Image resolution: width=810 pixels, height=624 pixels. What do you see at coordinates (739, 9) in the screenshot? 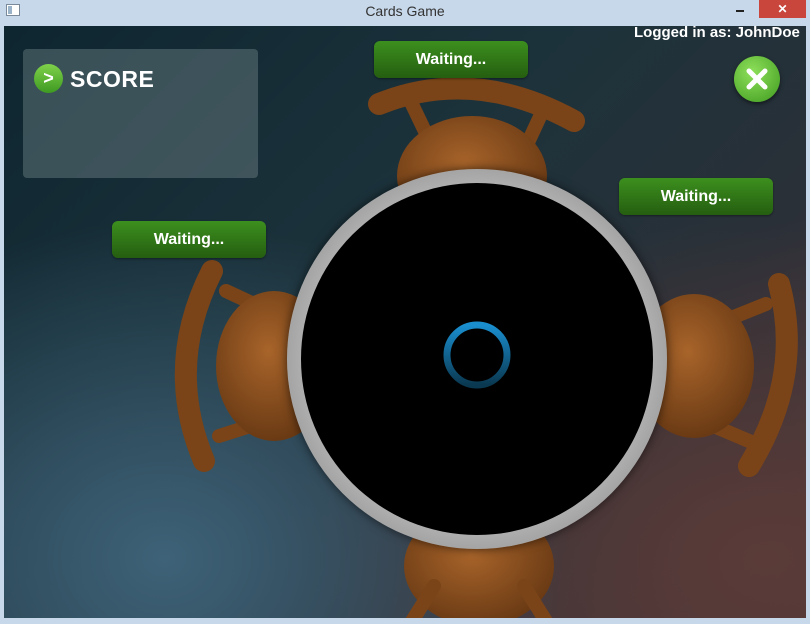
I see `minimize-button` at bounding box center [739, 9].